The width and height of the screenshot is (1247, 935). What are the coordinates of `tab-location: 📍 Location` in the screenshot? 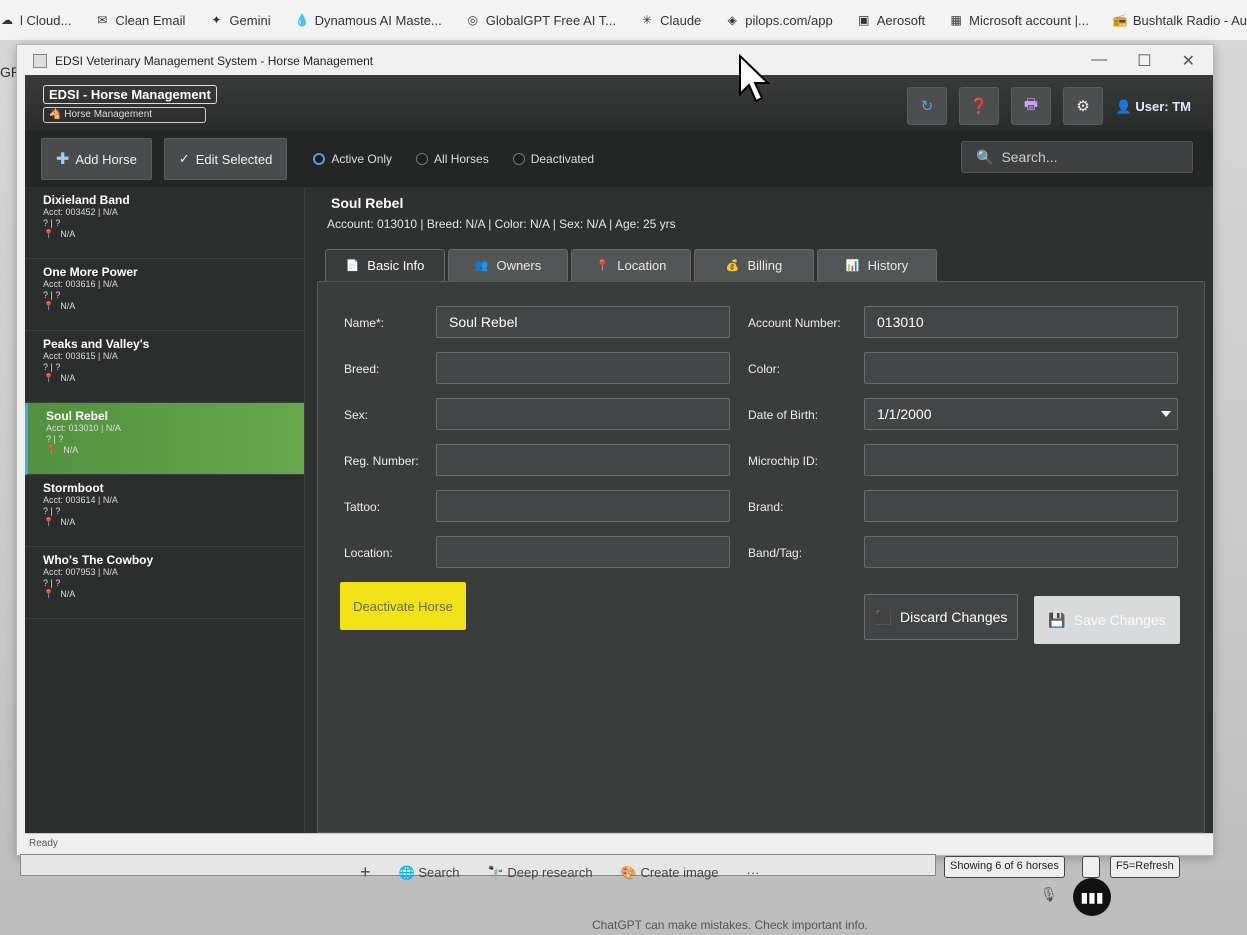 It's located at (631, 265).